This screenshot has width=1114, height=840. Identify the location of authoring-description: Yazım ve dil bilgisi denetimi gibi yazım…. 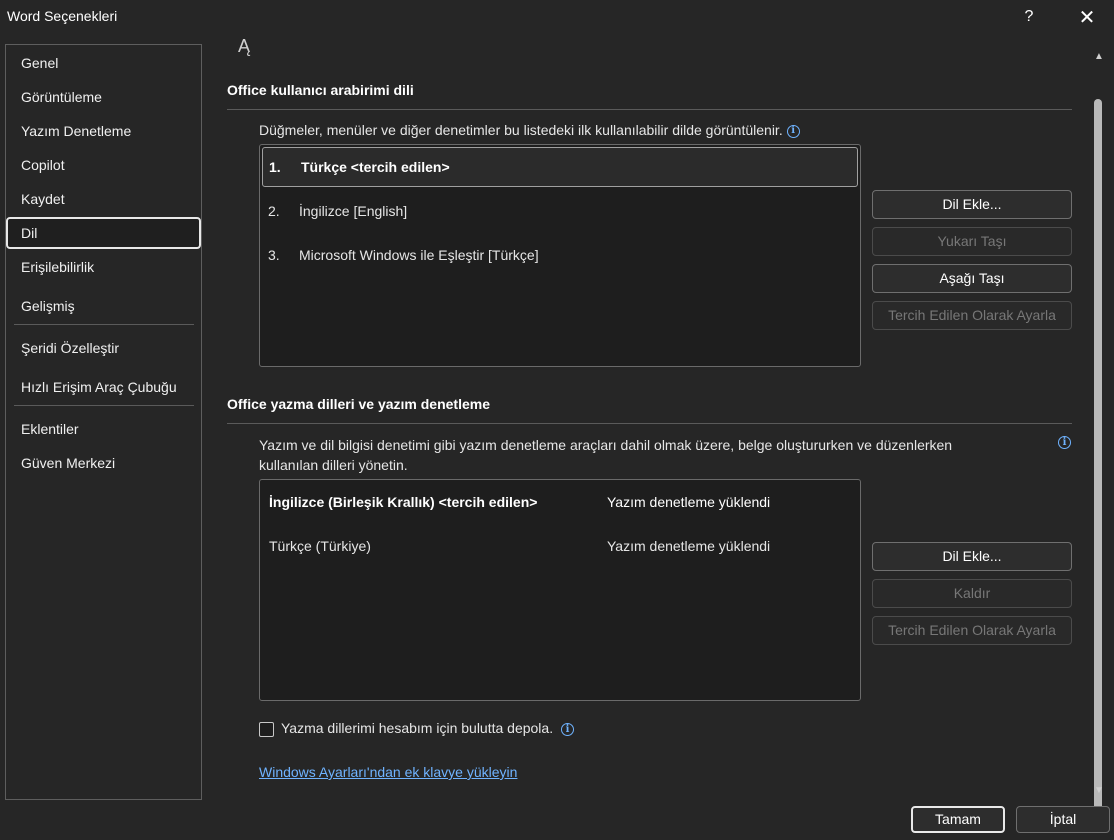
(644, 455).